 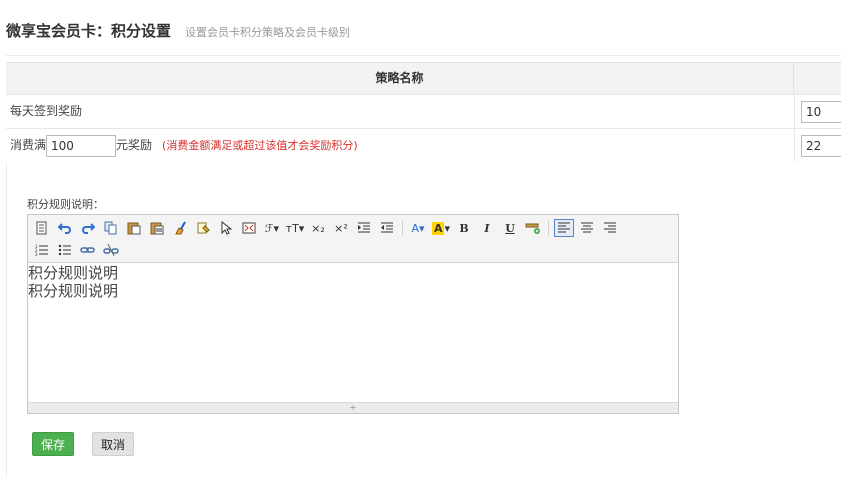 What do you see at coordinates (364, 228) in the screenshot?
I see `indent-icon` at bounding box center [364, 228].